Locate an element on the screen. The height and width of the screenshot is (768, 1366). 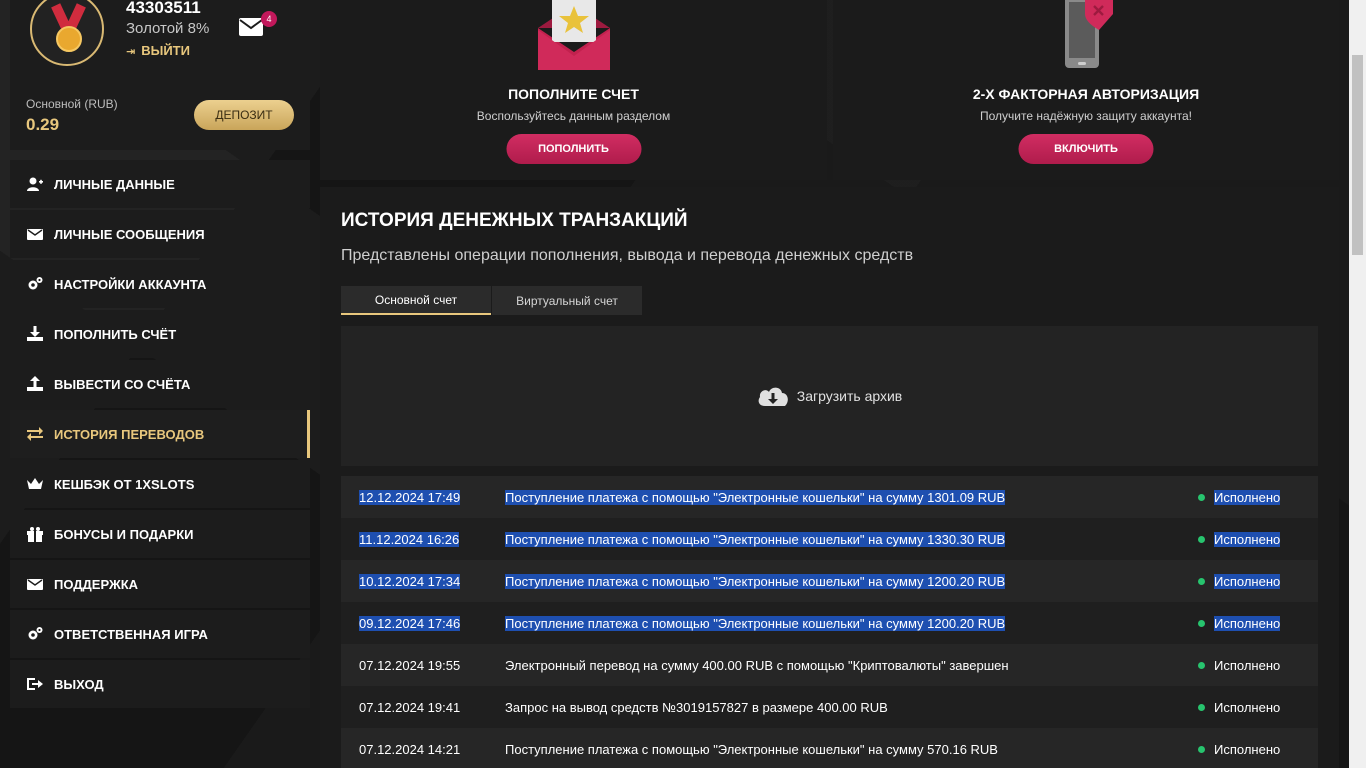
transaction-date: 07.12.2024 19:55 is located at coordinates (410, 665).